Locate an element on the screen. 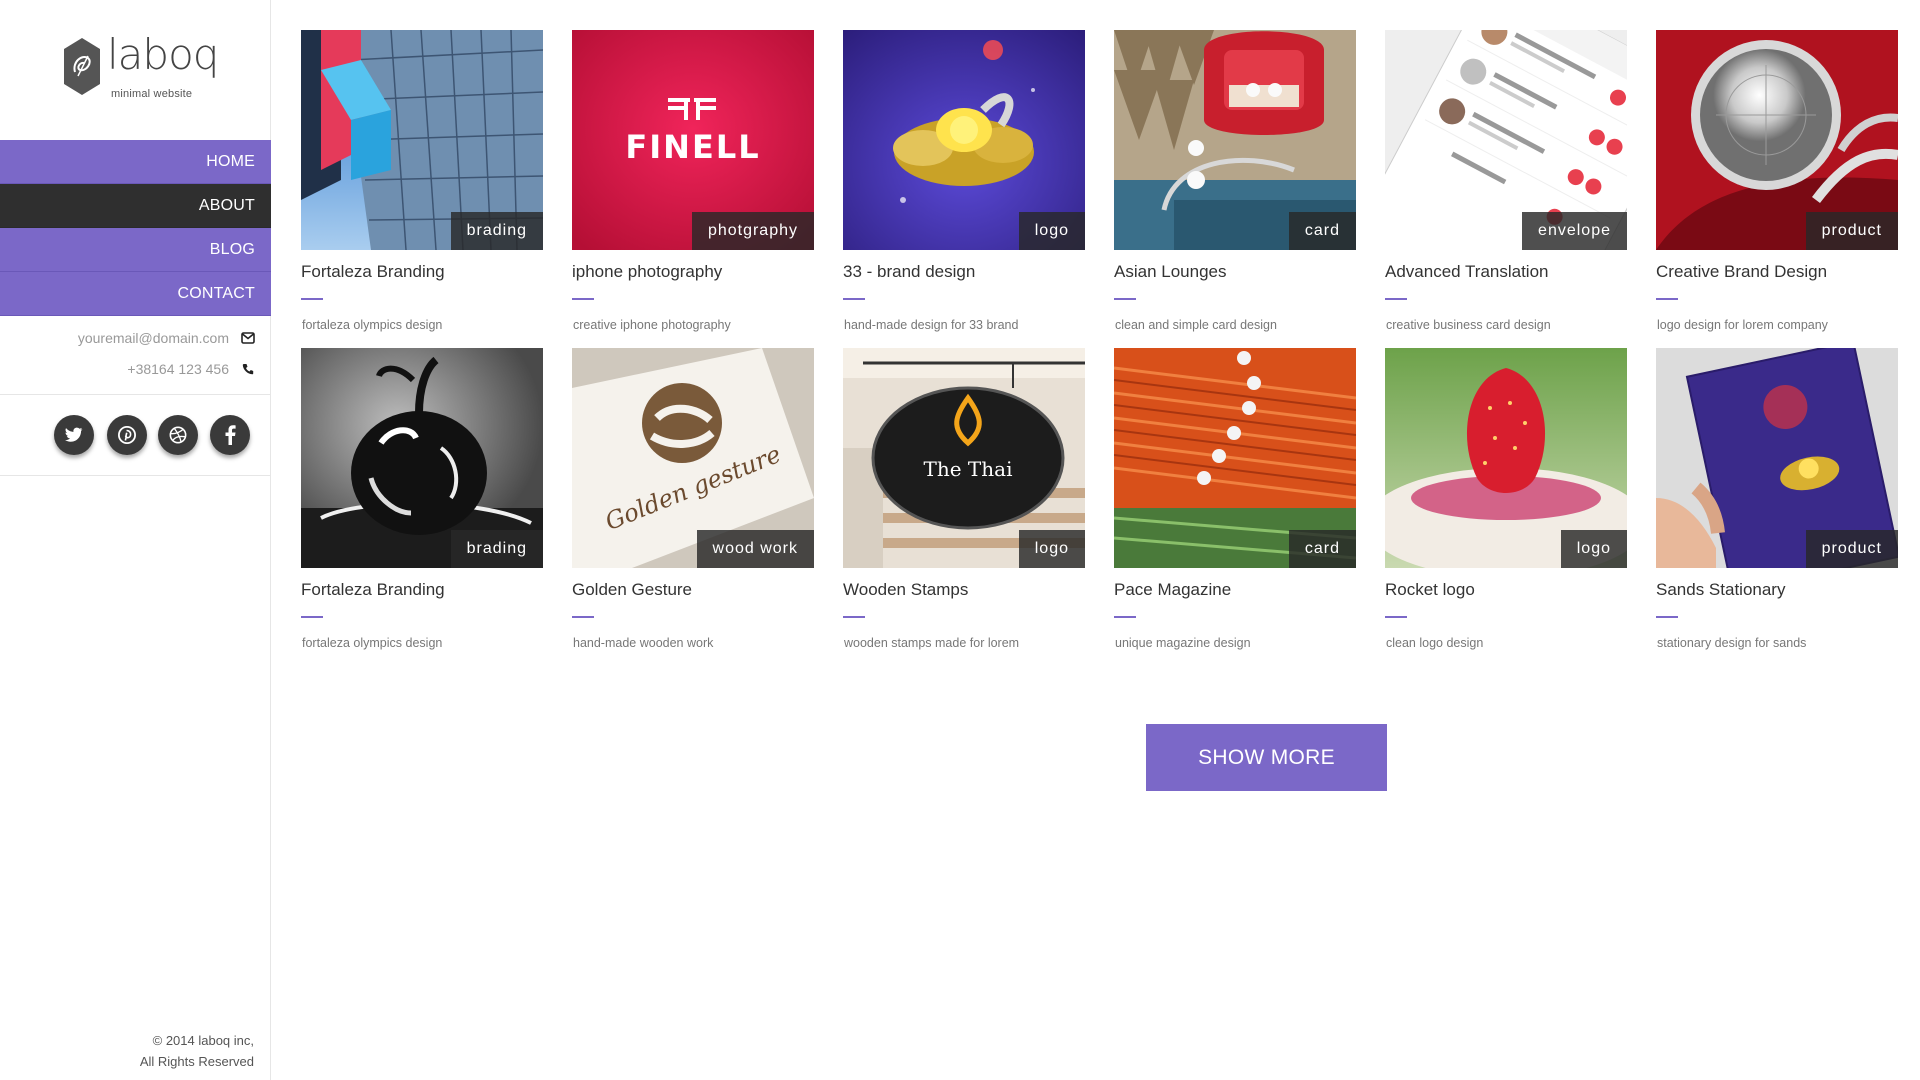 The width and height of the screenshot is (1920, 1080). brand-name: laboq is located at coordinates (163, 54).